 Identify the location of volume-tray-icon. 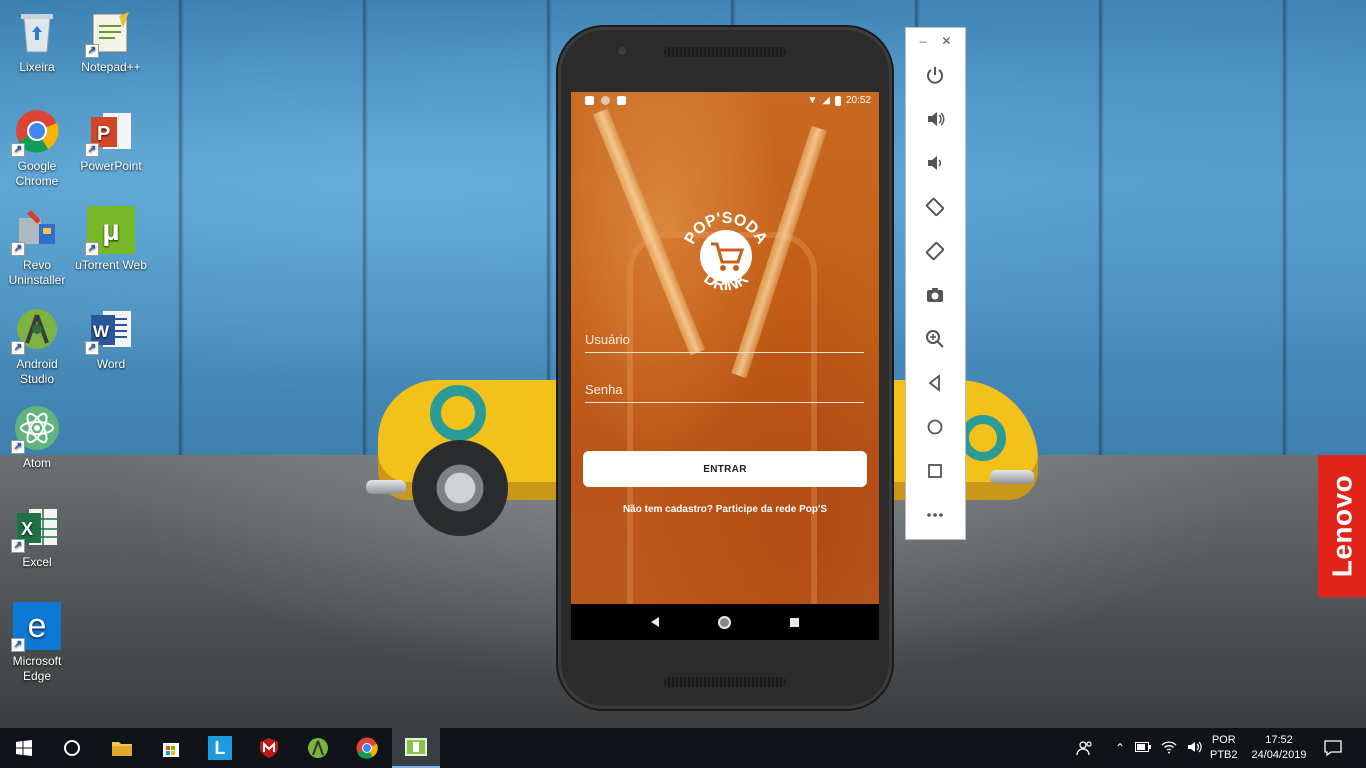
(1195, 748).